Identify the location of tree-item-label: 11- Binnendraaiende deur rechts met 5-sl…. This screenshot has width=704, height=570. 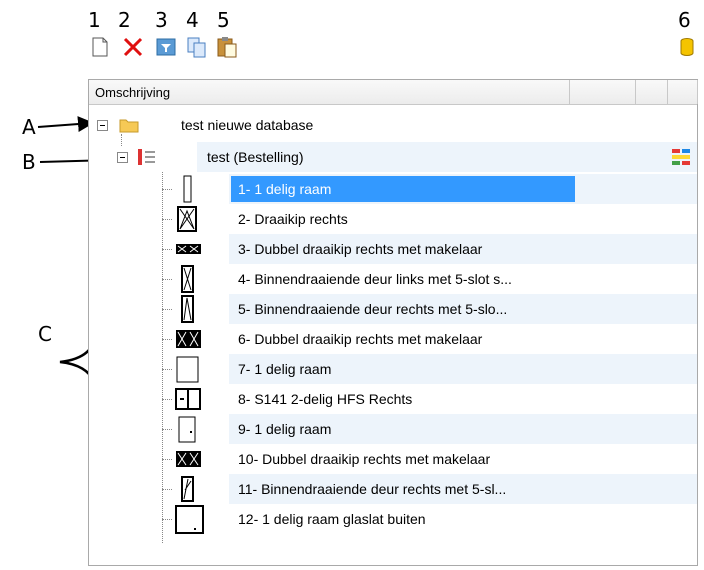
(372, 489).